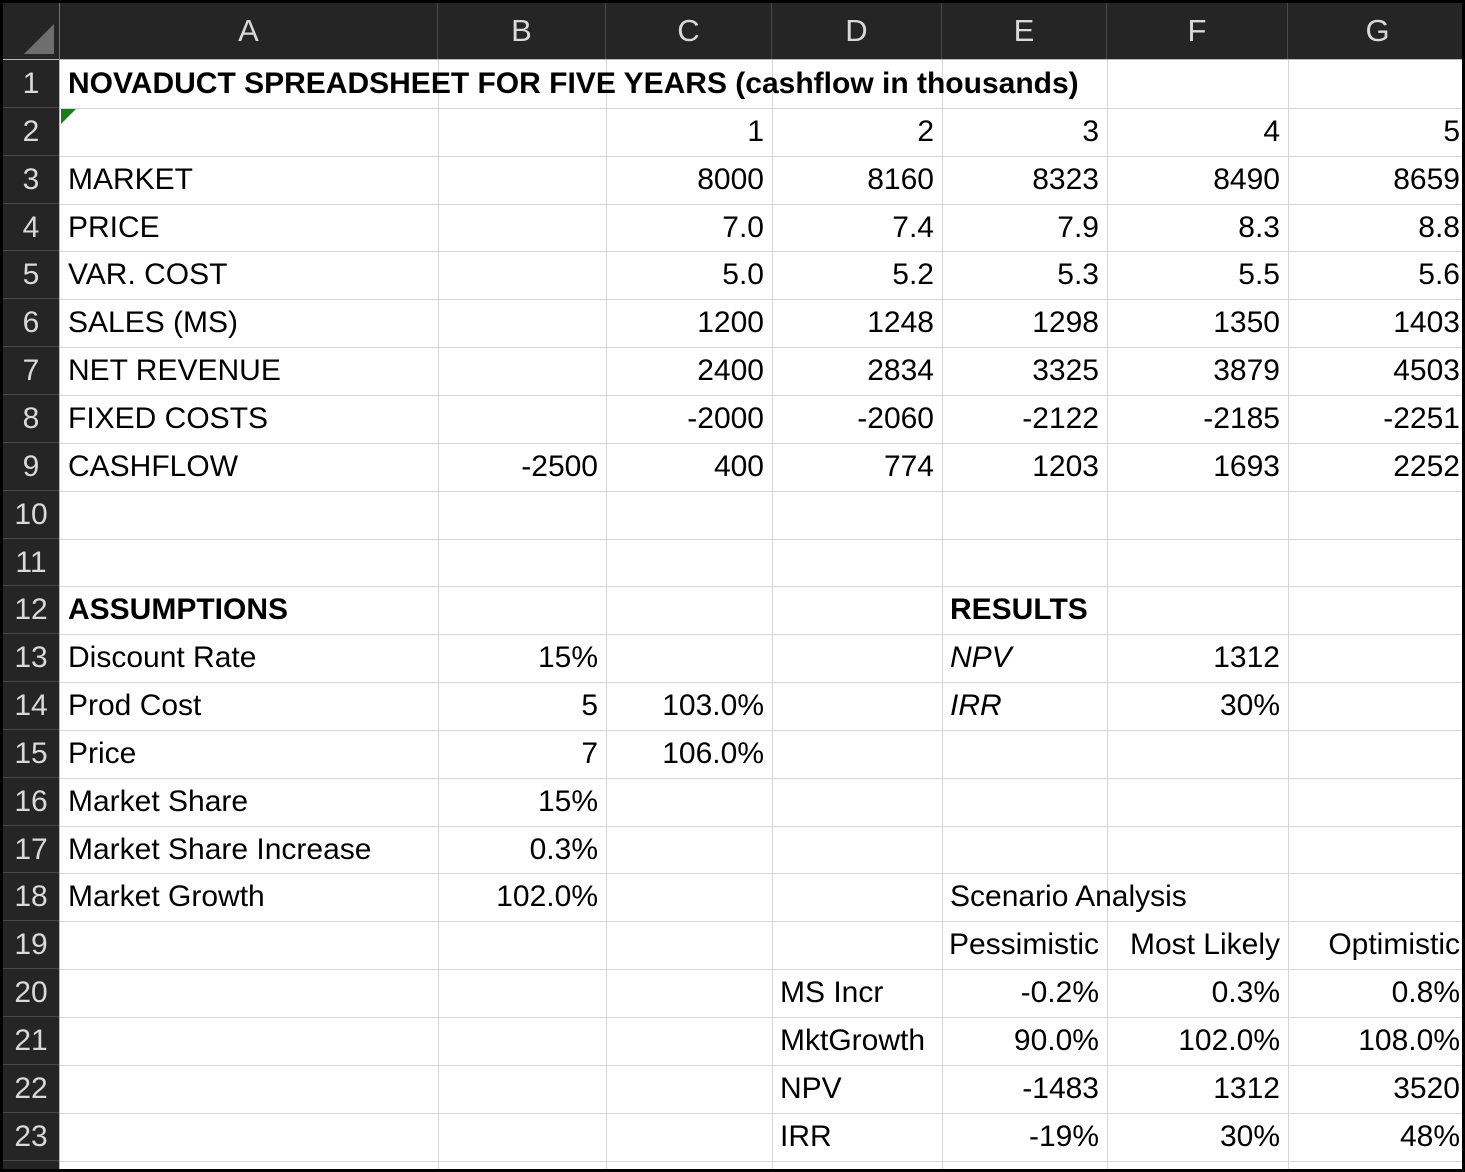 This screenshot has height=1172, width=1465. I want to click on cell-a6-label: SALES (MS), so click(249, 323).